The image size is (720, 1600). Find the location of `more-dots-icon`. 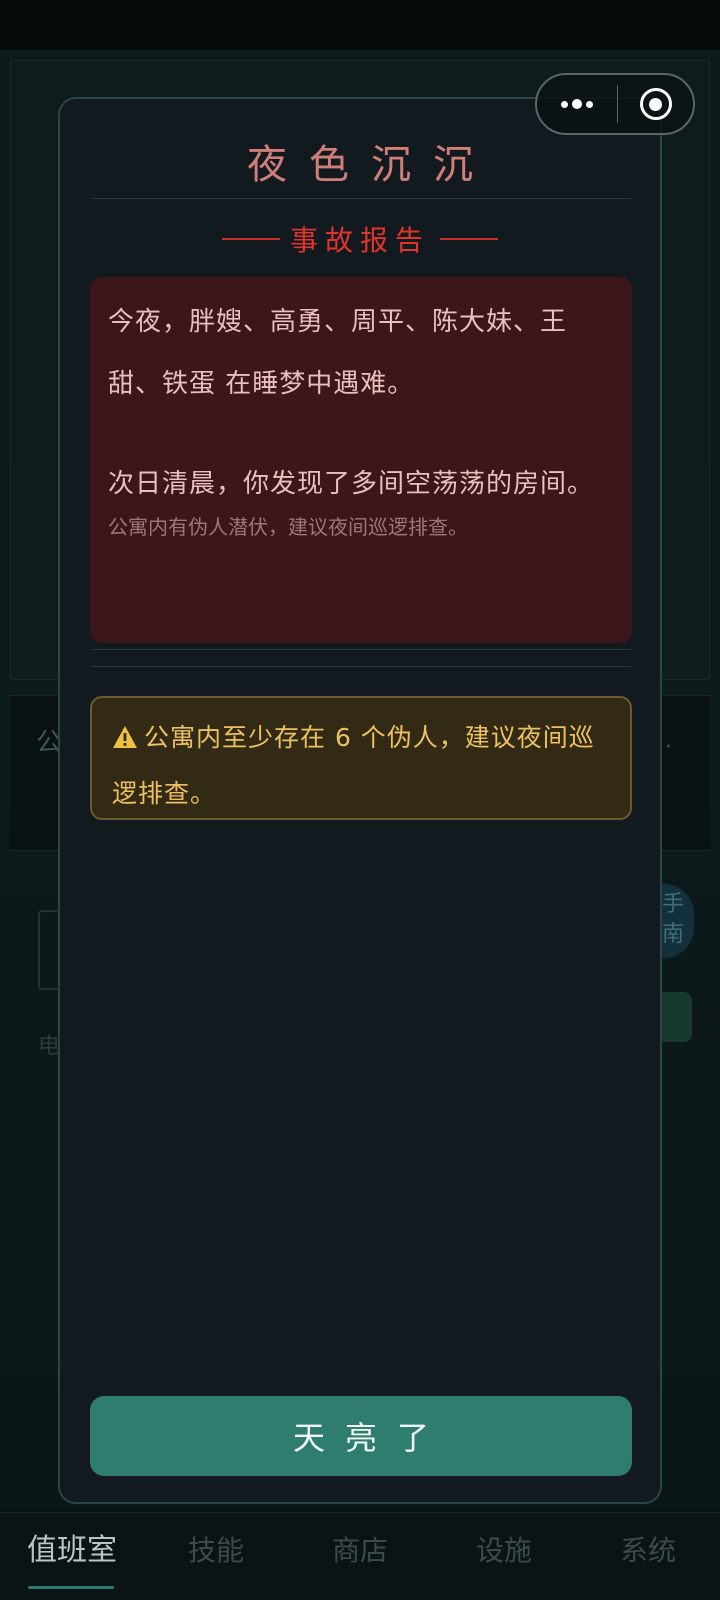

more-dots-icon is located at coordinates (577, 104).